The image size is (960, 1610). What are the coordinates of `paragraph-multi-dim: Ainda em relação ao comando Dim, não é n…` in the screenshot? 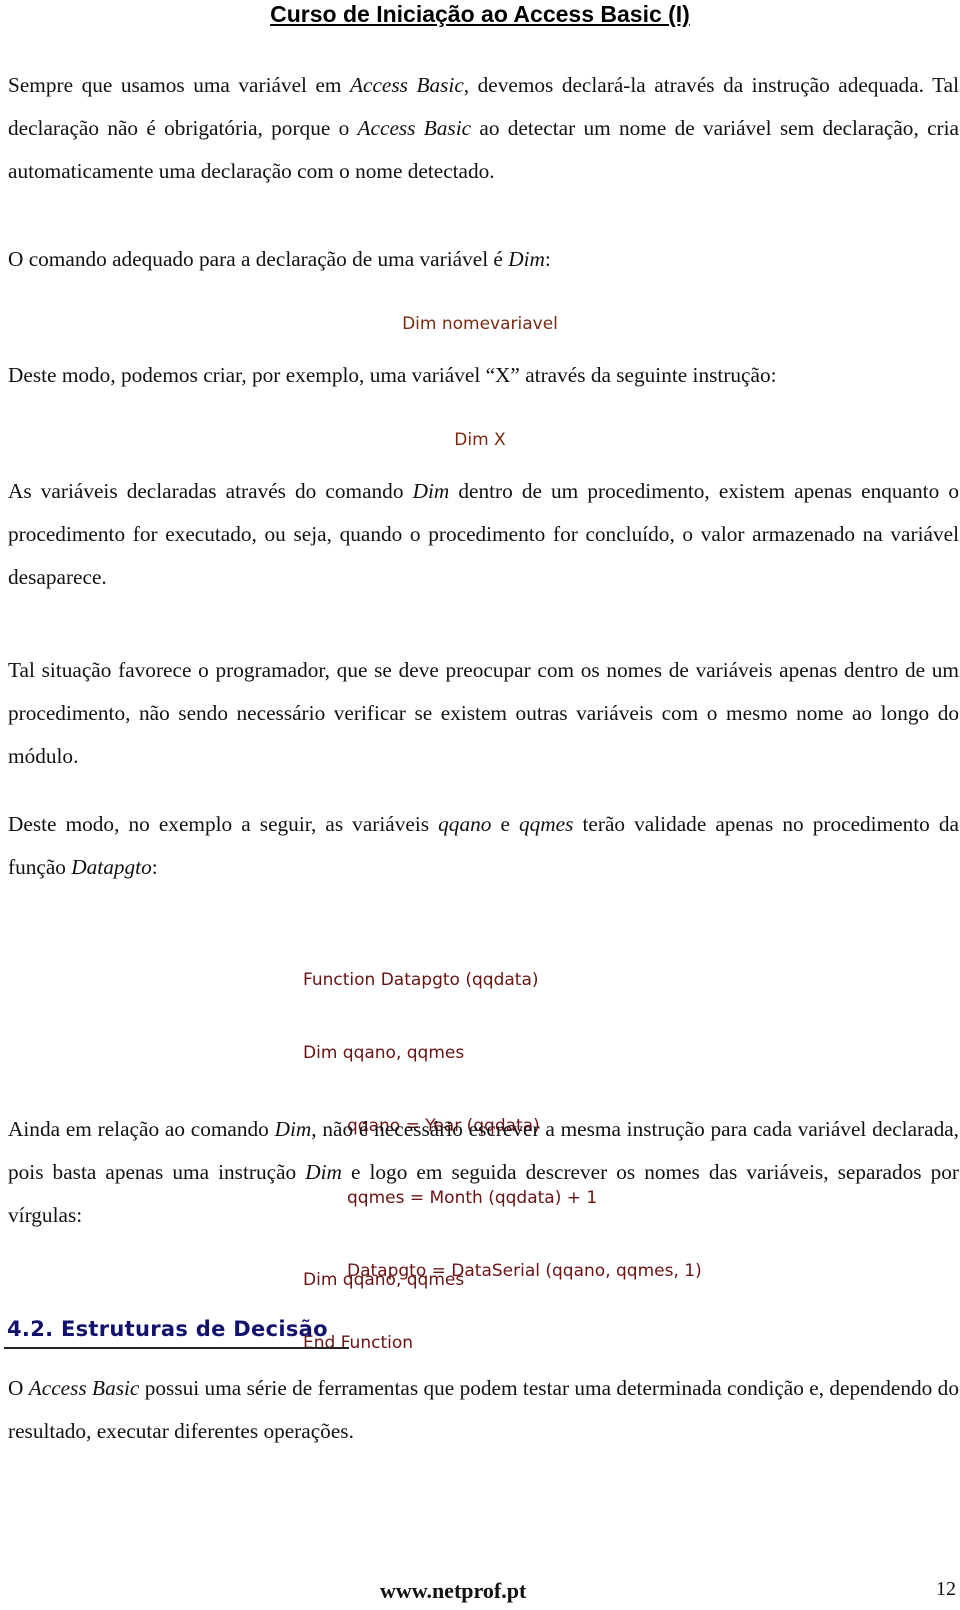 It's located at (484, 1172).